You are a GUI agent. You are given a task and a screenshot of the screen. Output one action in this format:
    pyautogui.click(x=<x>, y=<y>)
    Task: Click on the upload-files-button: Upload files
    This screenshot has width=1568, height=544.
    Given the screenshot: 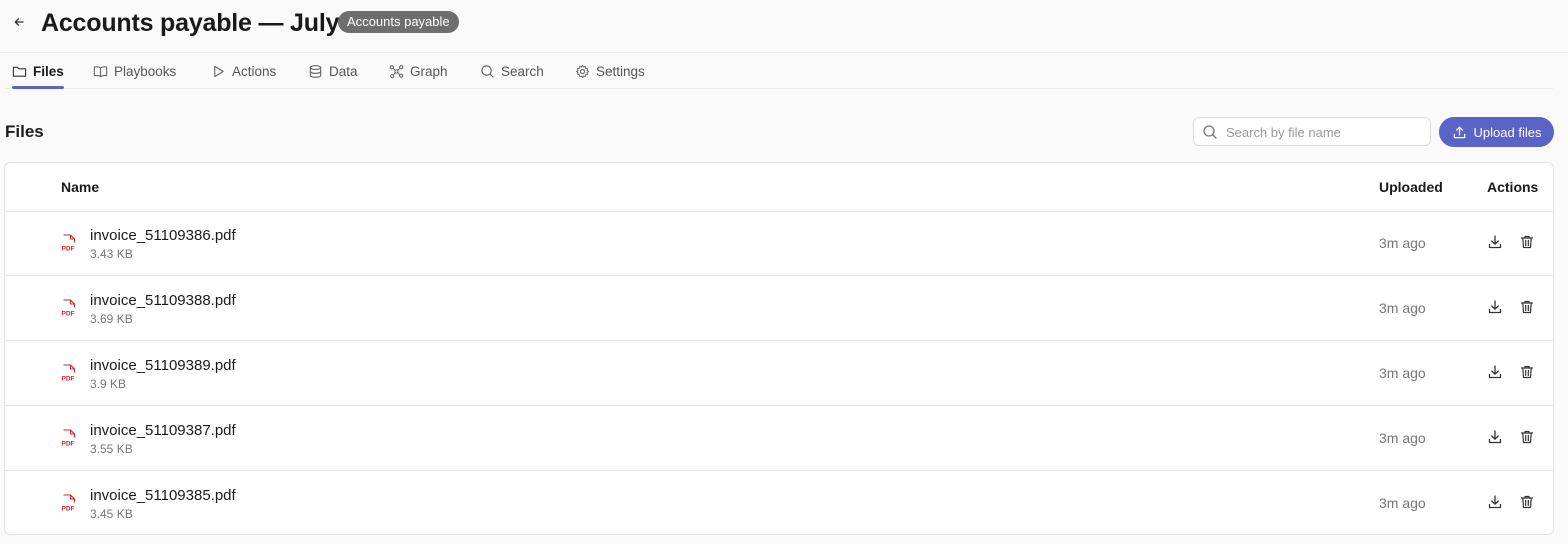 What is the action you would take?
    pyautogui.click(x=1496, y=132)
    